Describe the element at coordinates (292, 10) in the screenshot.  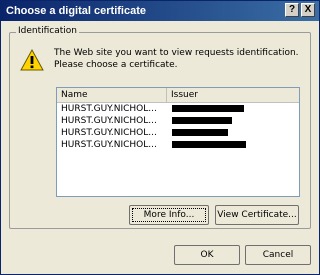
I see `help-button: ?` at that location.